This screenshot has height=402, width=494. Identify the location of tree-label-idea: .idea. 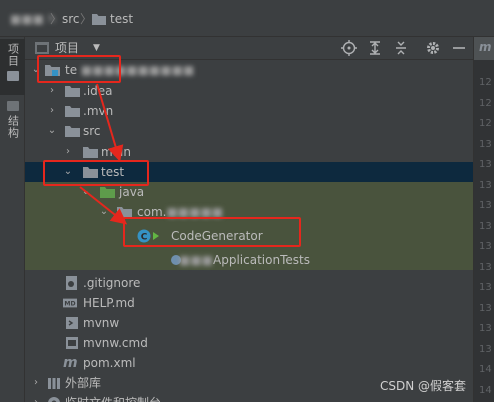
(98, 91).